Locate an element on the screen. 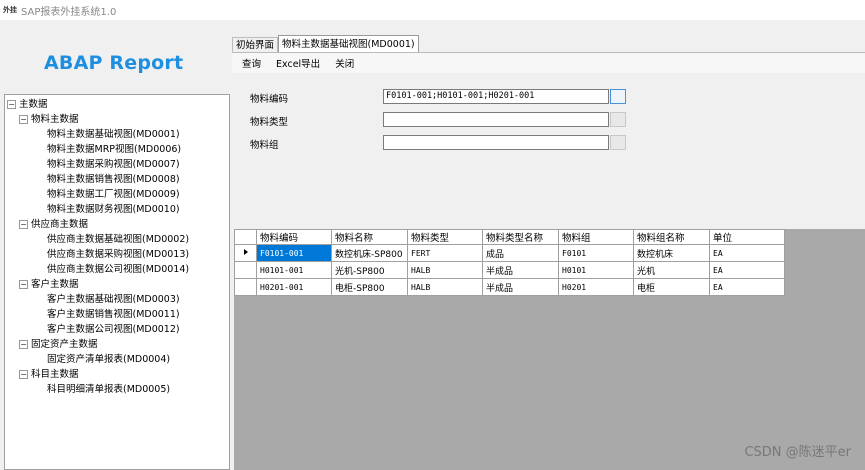  table-cell: 数控机床 is located at coordinates (671, 253).